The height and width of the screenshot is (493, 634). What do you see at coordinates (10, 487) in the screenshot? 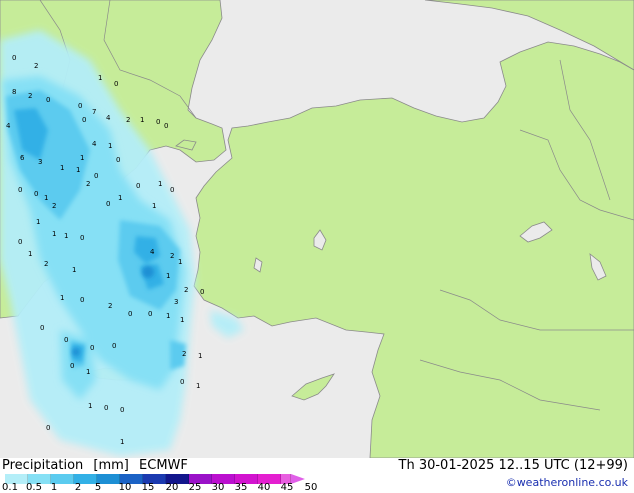
I see `scale-tick-label: 0.1` at bounding box center [10, 487].